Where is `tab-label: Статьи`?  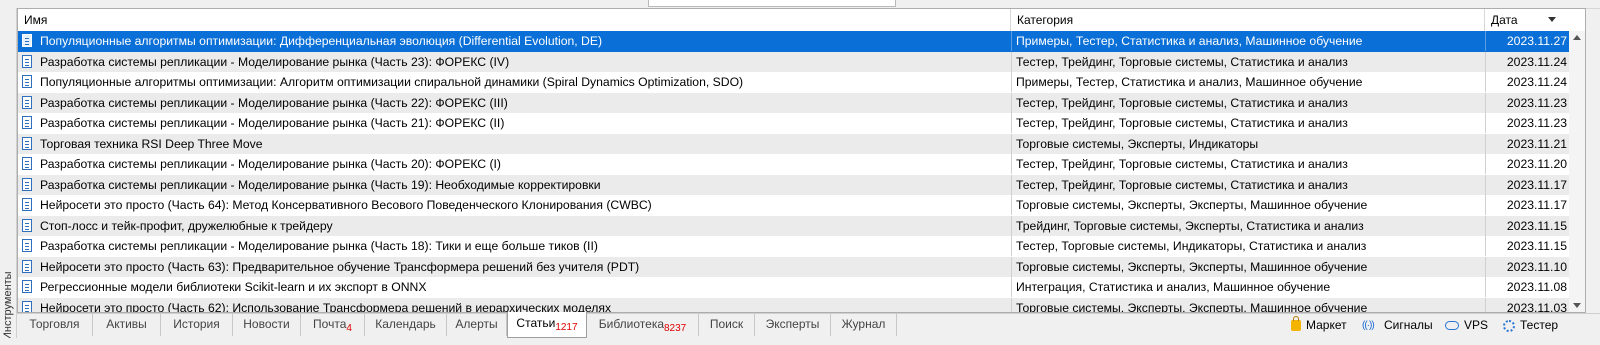 tab-label: Статьи is located at coordinates (536, 323).